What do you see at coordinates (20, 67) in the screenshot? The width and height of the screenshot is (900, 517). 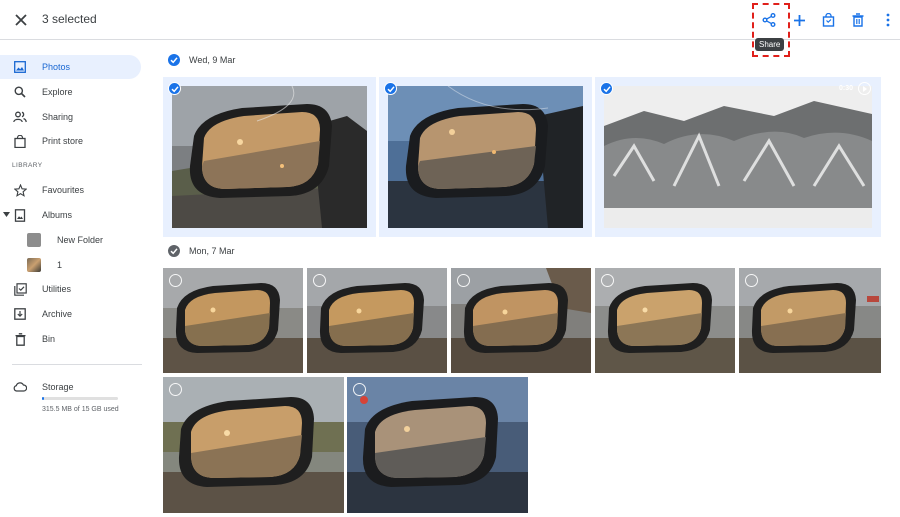 I see `image-icon` at bounding box center [20, 67].